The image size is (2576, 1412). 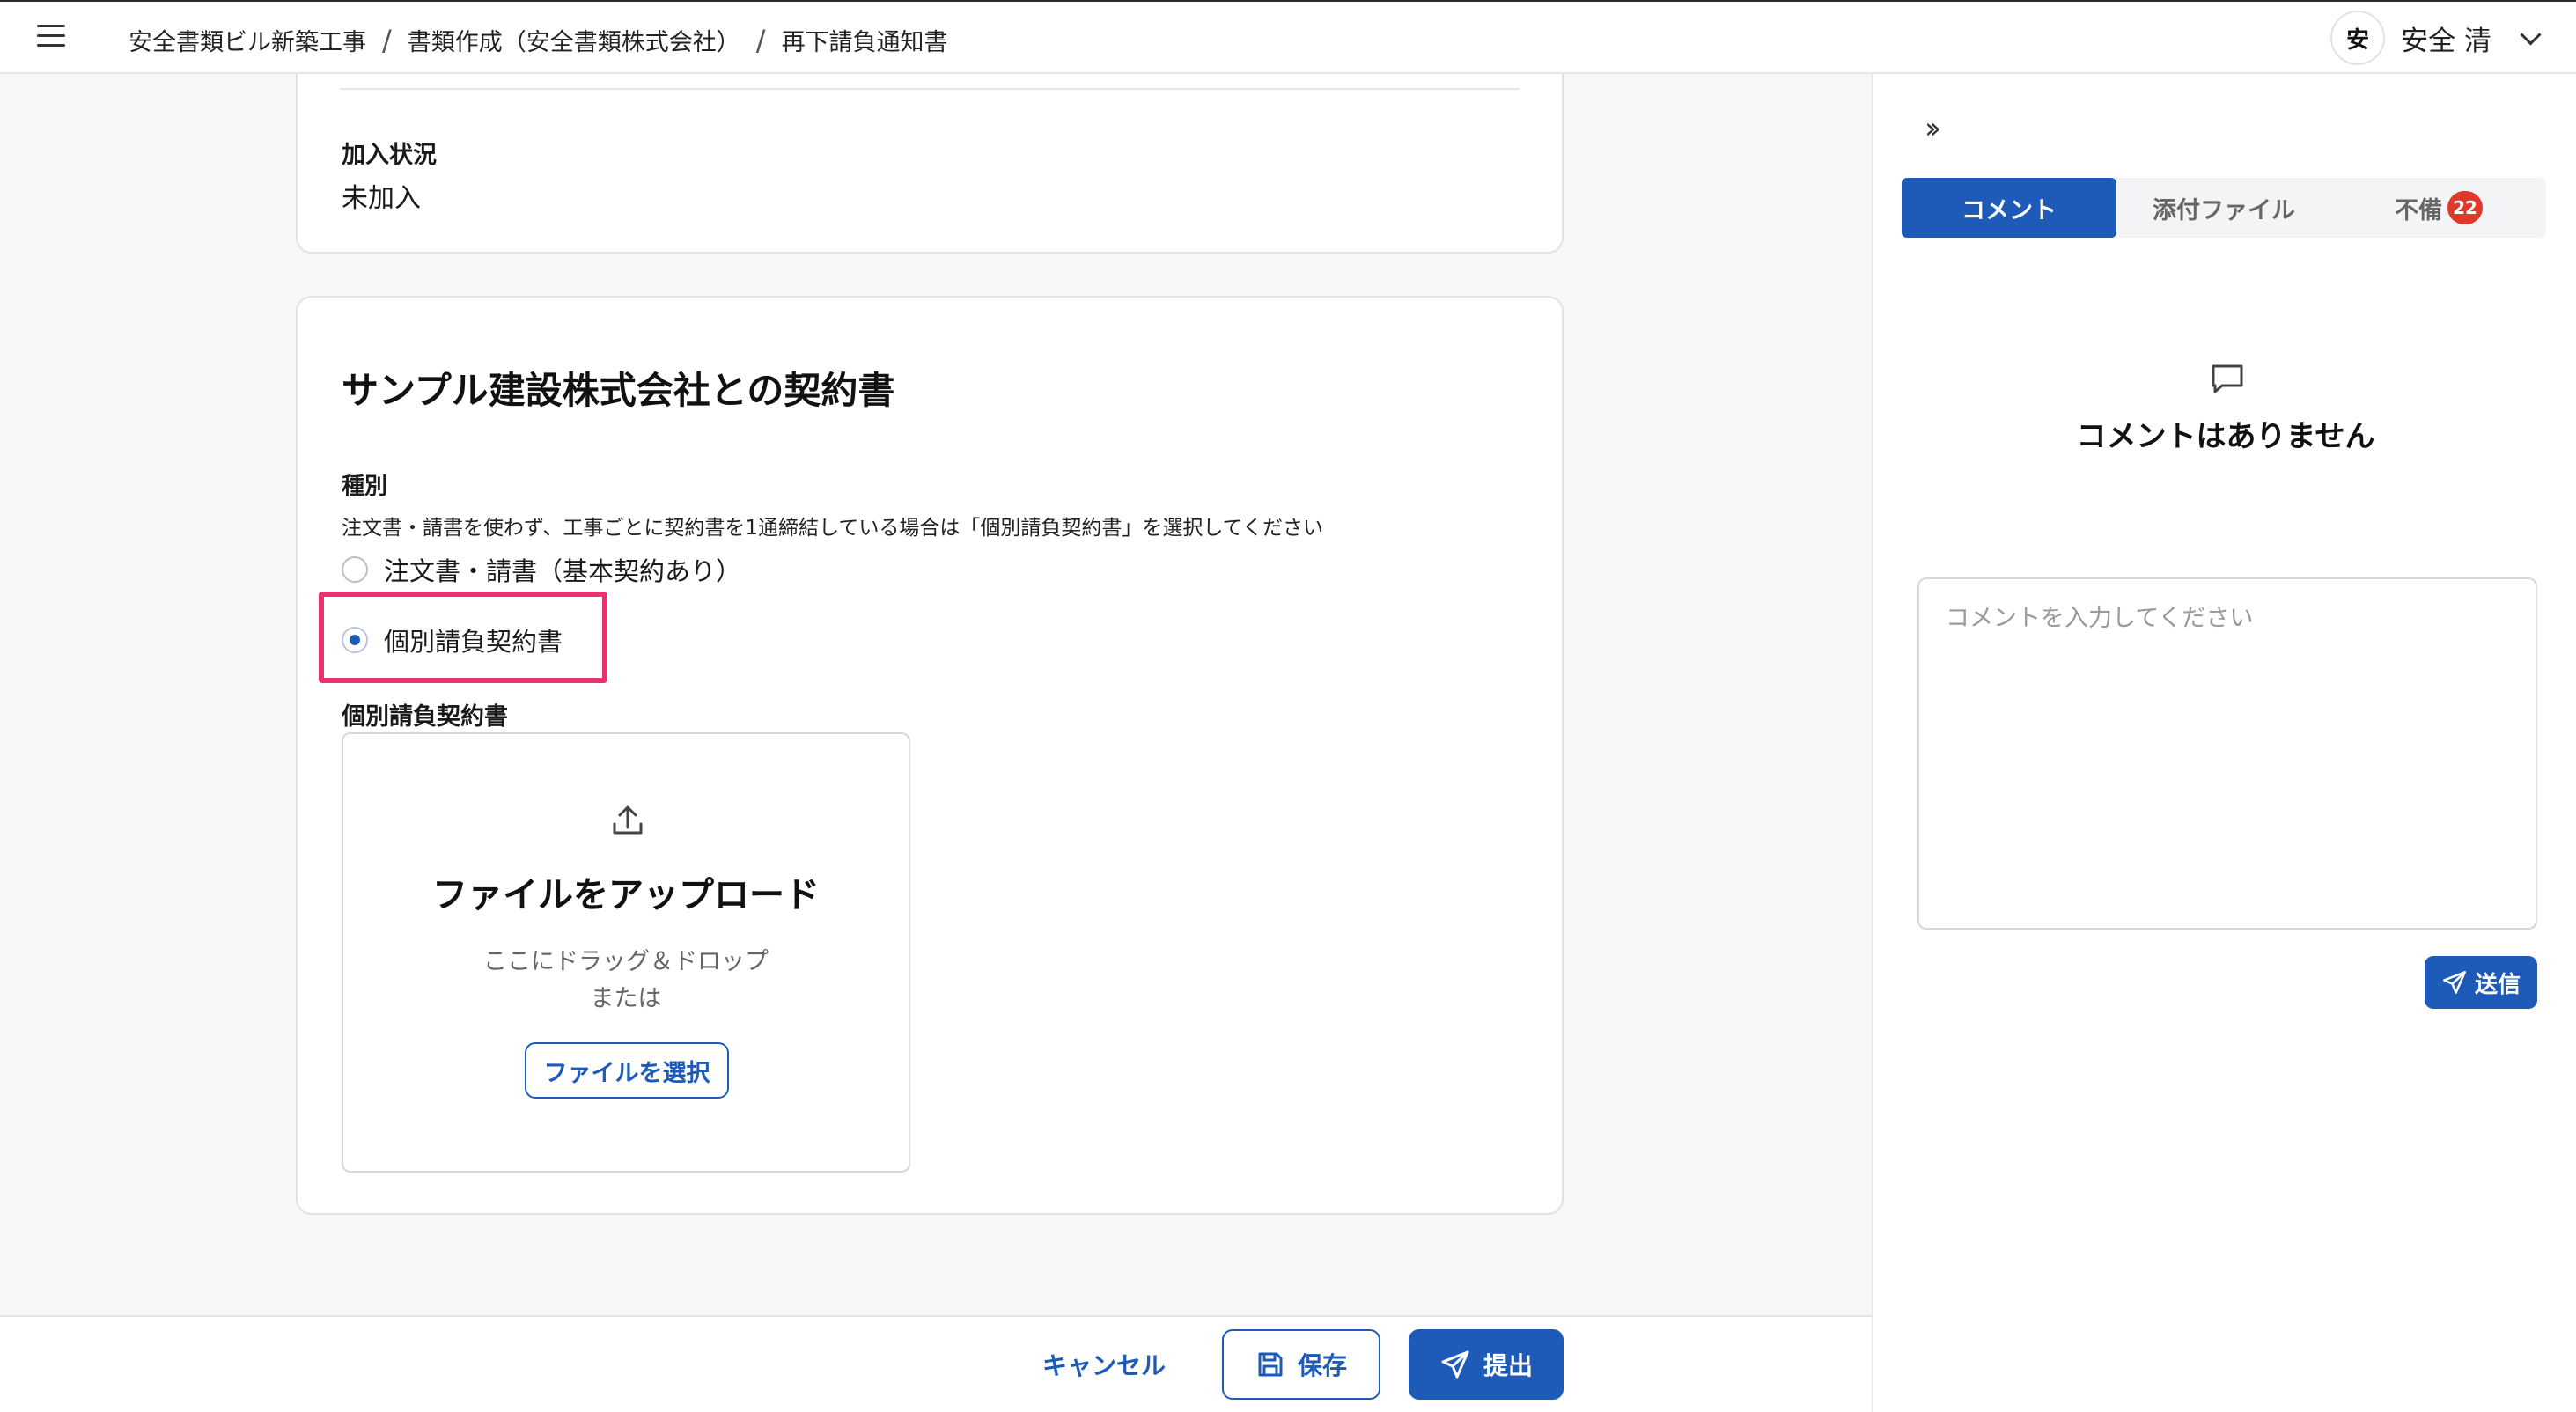 I want to click on file-dropzone: ファイルをアップロード ここにドラッグ＆ドロップ または ファイルを選択, so click(x=626, y=952).